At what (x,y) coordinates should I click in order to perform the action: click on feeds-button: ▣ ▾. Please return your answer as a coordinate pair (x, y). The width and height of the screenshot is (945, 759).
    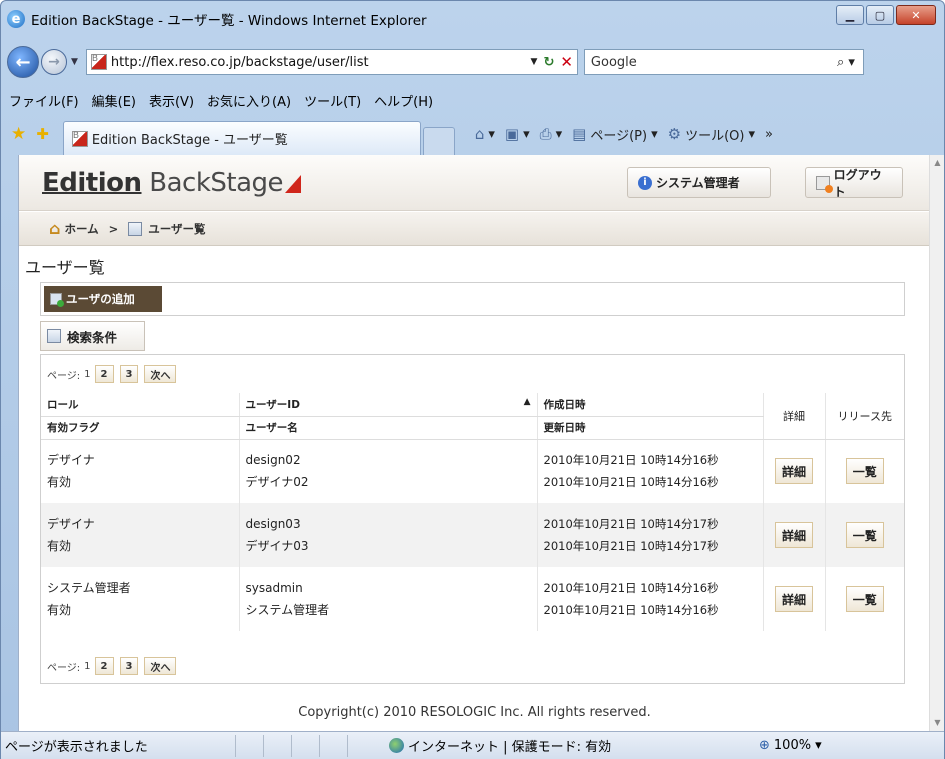
    Looking at the image, I should click on (517, 134).